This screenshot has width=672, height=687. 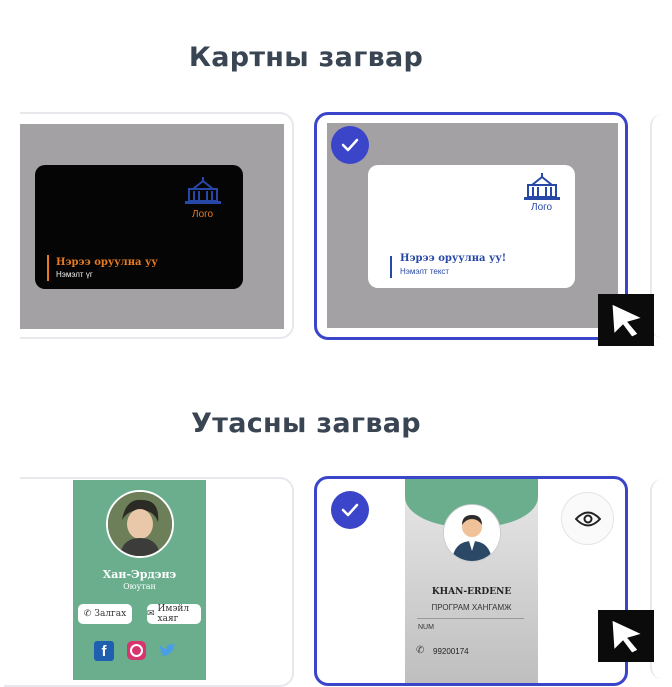 I want to click on instagram-icon, so click(x=136, y=650).